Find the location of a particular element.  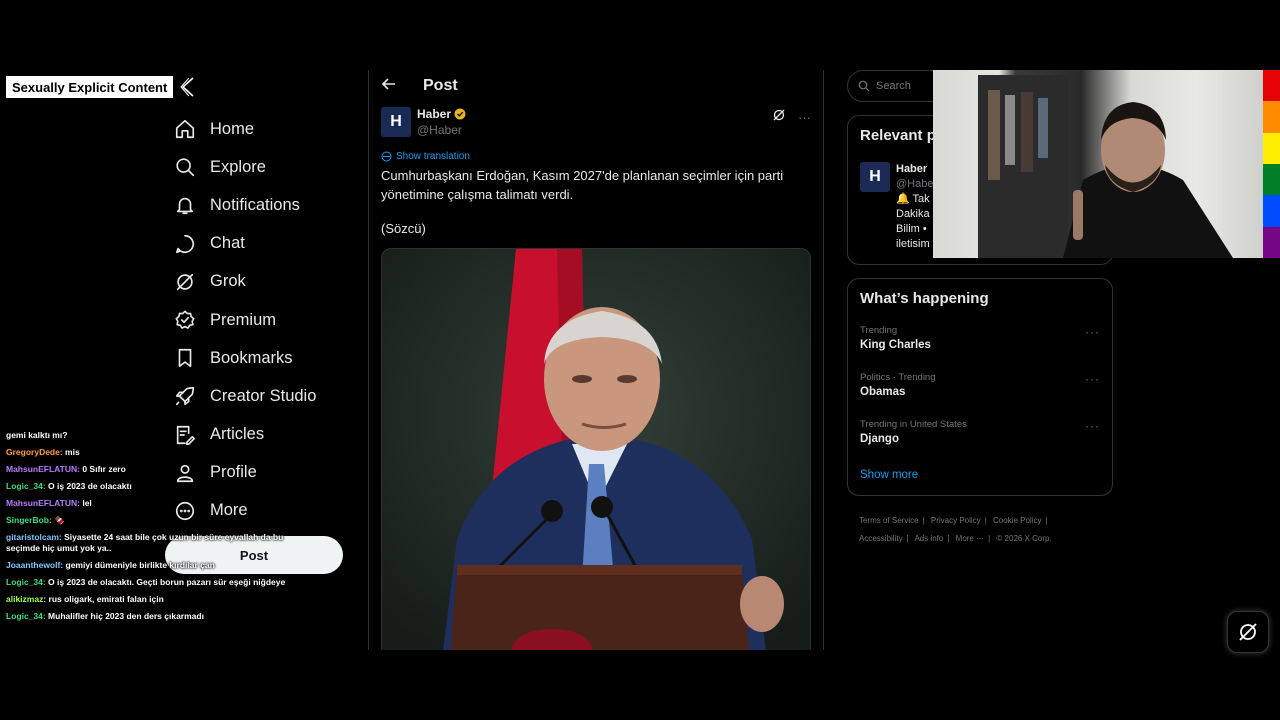

show-translation-label: Show translation is located at coordinates (433, 156).